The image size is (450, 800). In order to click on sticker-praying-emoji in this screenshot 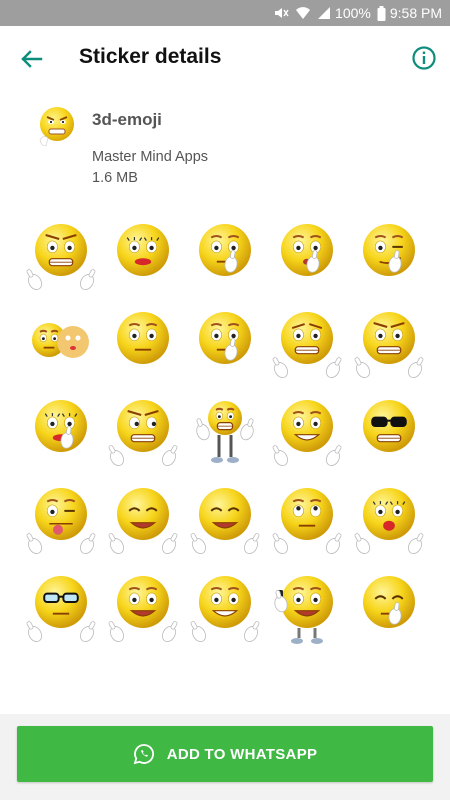, I will do `click(143, 608)`.